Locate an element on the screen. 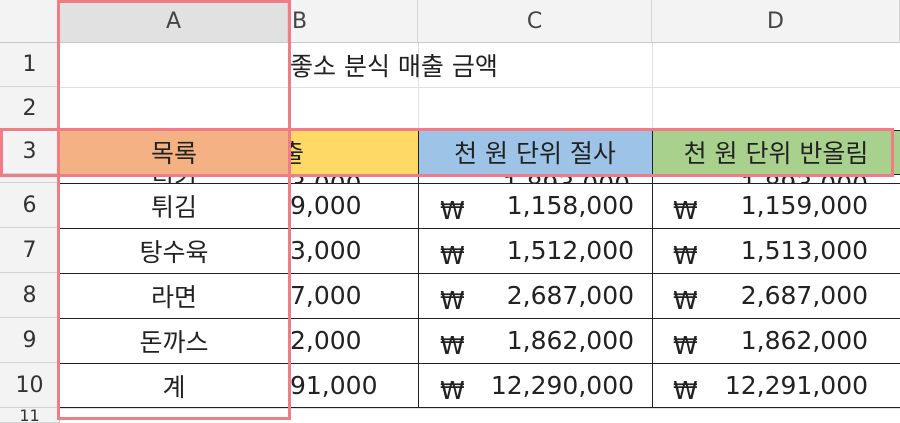  row-header-6: 6 is located at coordinates (30, 205).